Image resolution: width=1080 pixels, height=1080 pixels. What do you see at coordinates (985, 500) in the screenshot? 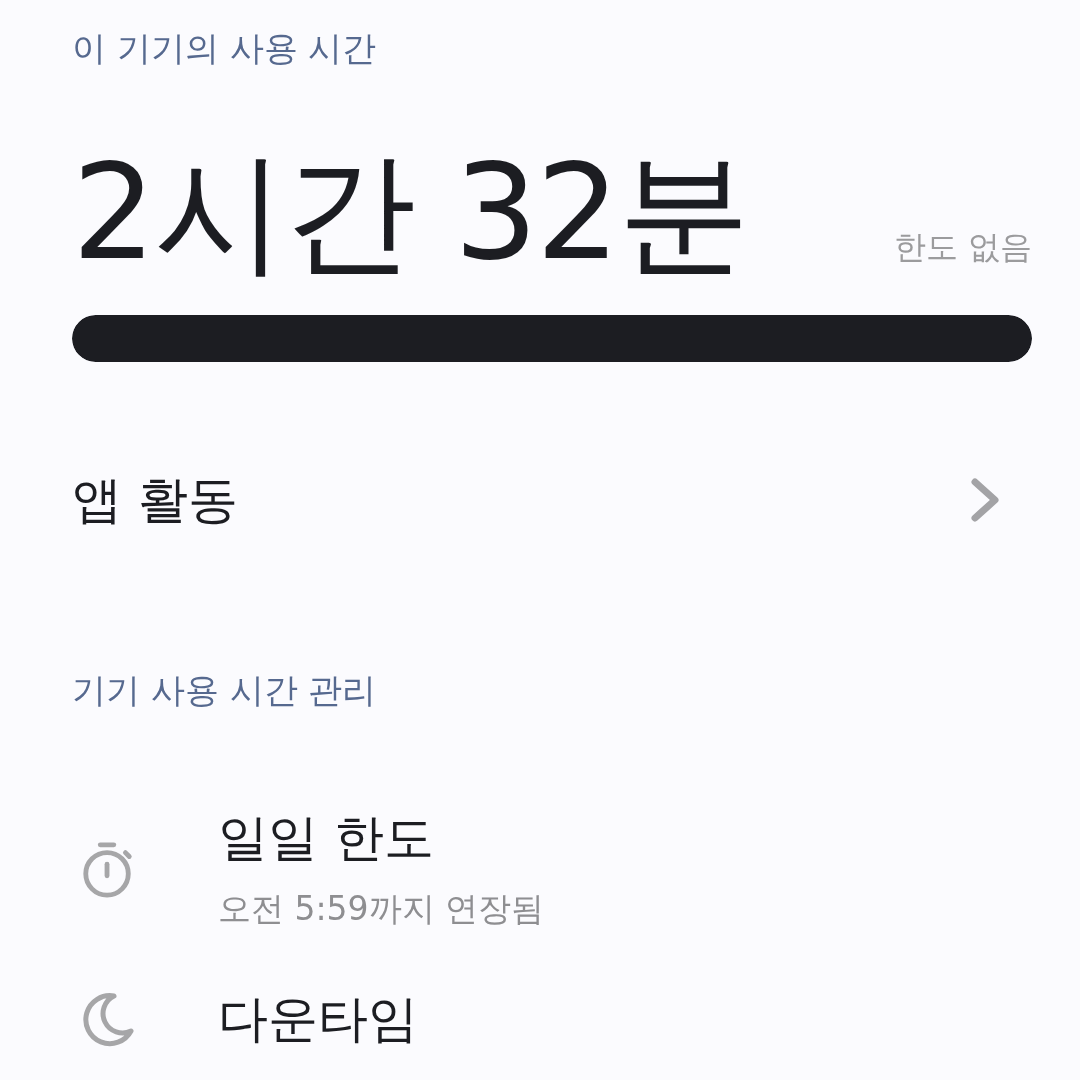
I see `chevron-right-icon` at bounding box center [985, 500].